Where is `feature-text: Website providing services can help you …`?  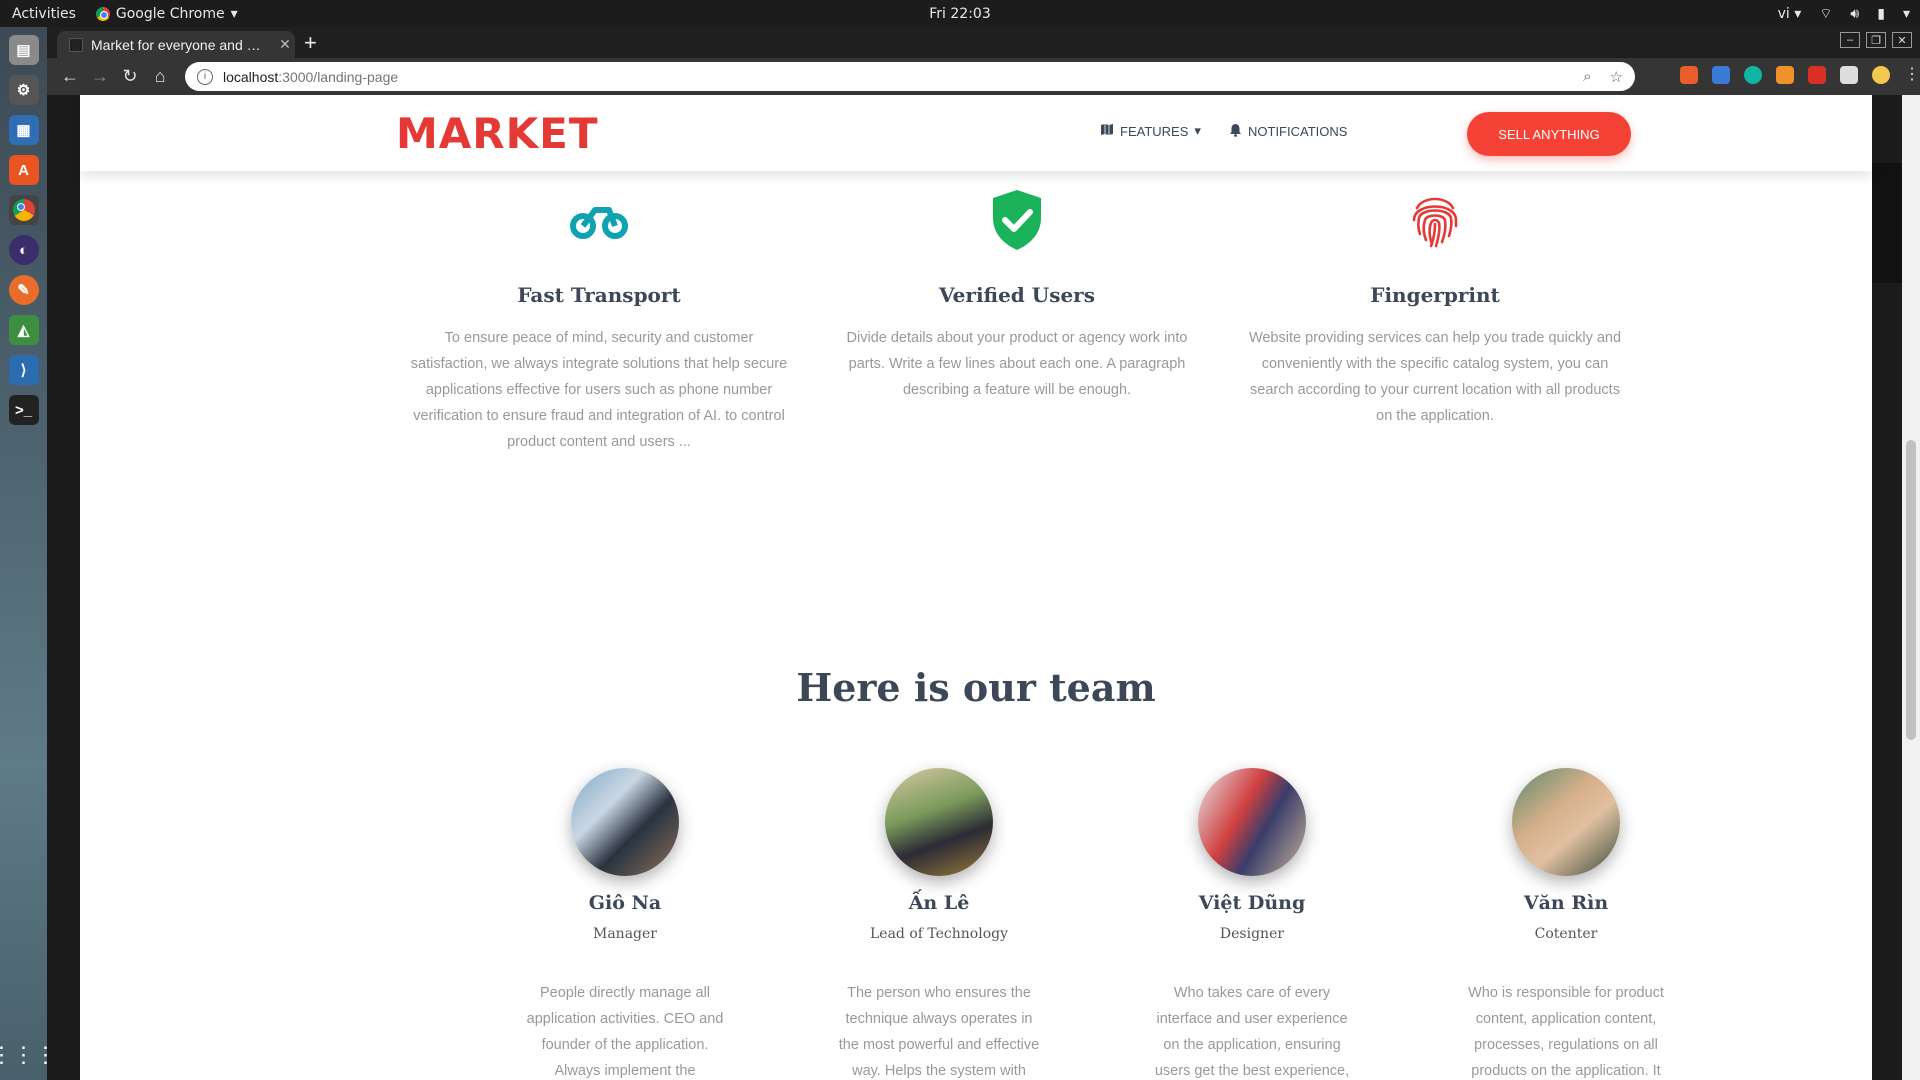 feature-text: Website providing services can help you … is located at coordinates (1435, 377).